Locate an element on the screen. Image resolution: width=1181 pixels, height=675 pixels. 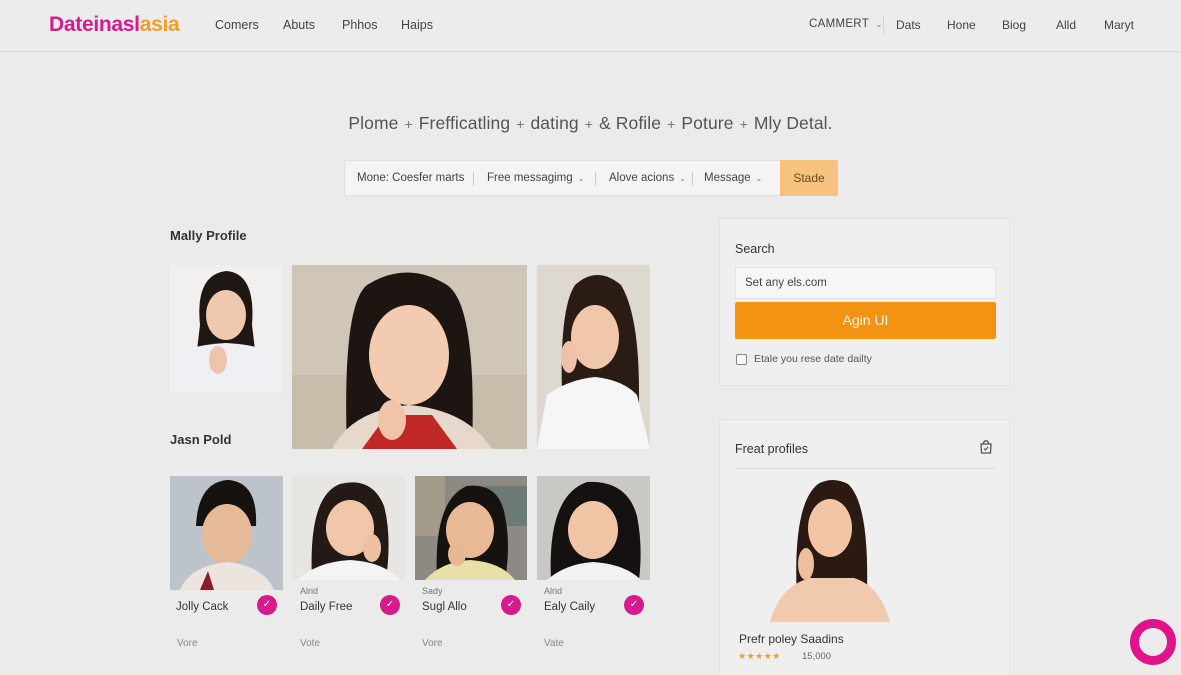
filter-free-messaging-label: Free messagimg is located at coordinates (530, 178).